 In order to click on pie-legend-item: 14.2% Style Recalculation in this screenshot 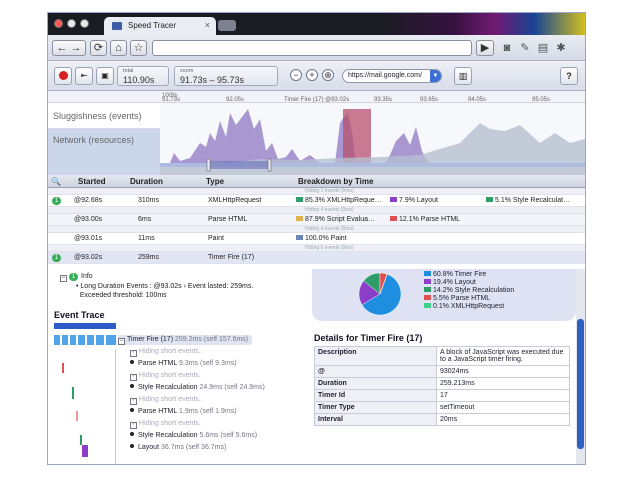, I will do `click(469, 291)`.